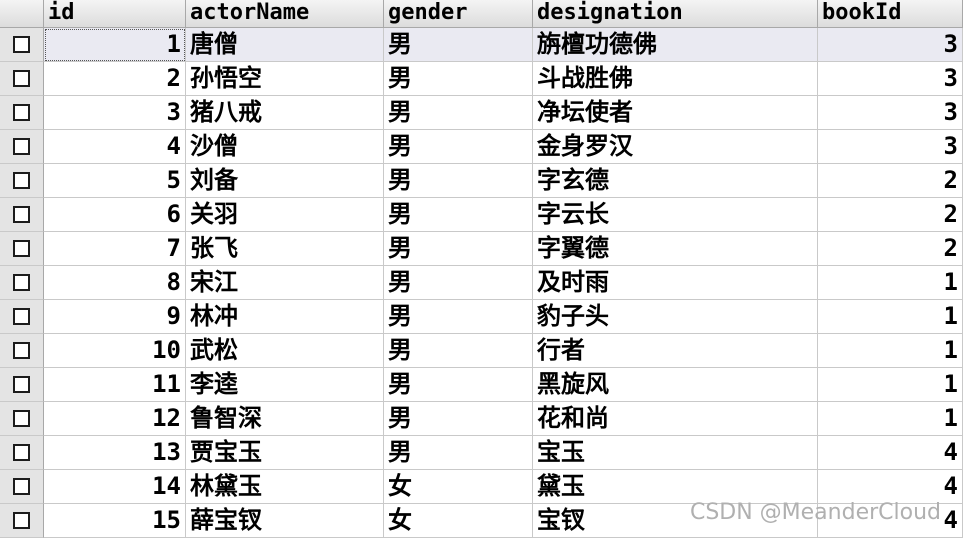 The height and width of the screenshot is (538, 963). I want to click on cell-id: 7, so click(115, 249).